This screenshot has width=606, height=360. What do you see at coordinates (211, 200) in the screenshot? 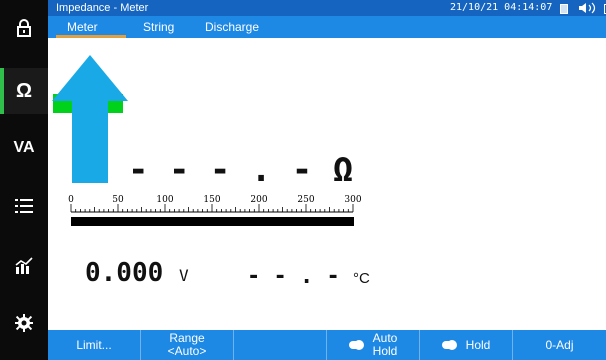
I see `scale-tick-label: 150` at bounding box center [211, 200].